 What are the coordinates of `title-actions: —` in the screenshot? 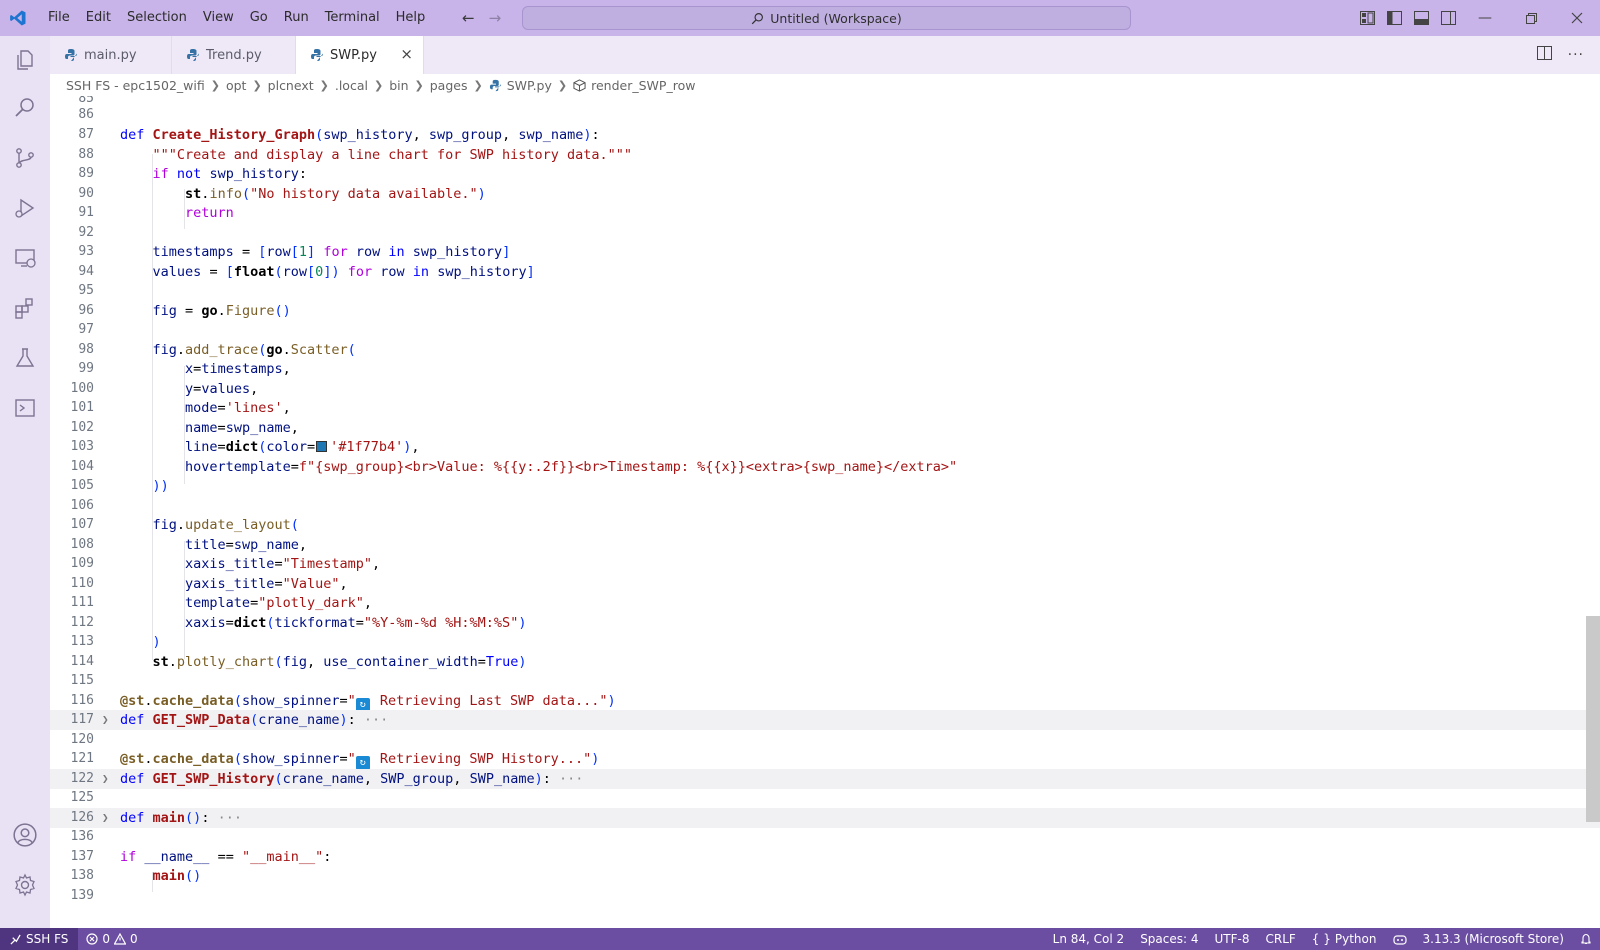 It's located at (1477, 18).